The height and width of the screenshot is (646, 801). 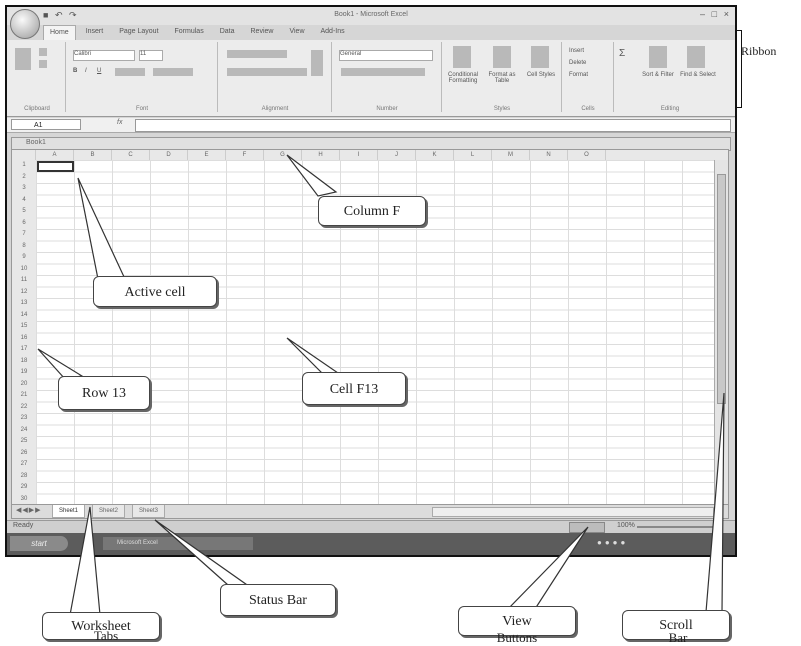 What do you see at coordinates (24, 316) in the screenshot?
I see `row-header: 14` at bounding box center [24, 316].